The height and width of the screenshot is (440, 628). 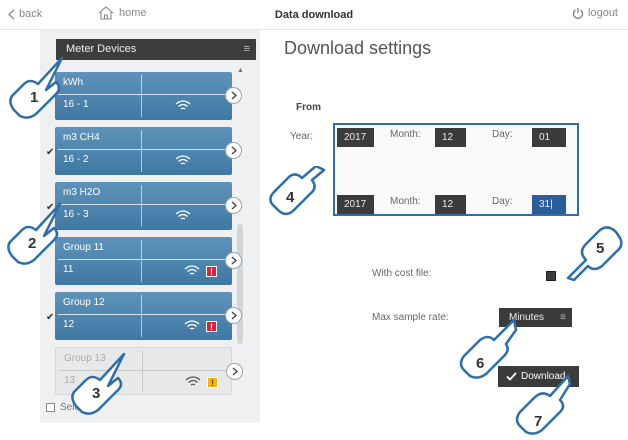 What do you see at coordinates (69, 324) in the screenshot?
I see `device-id: 12` at bounding box center [69, 324].